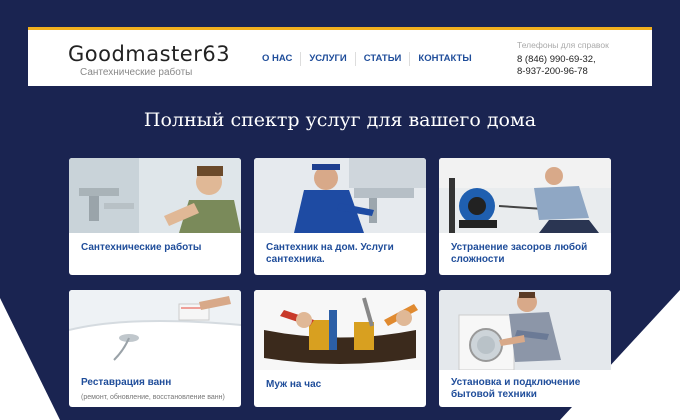 The height and width of the screenshot is (420, 680). Describe the element at coordinates (277, 59) in the screenshot. I see `nav-about: О НАС` at that location.